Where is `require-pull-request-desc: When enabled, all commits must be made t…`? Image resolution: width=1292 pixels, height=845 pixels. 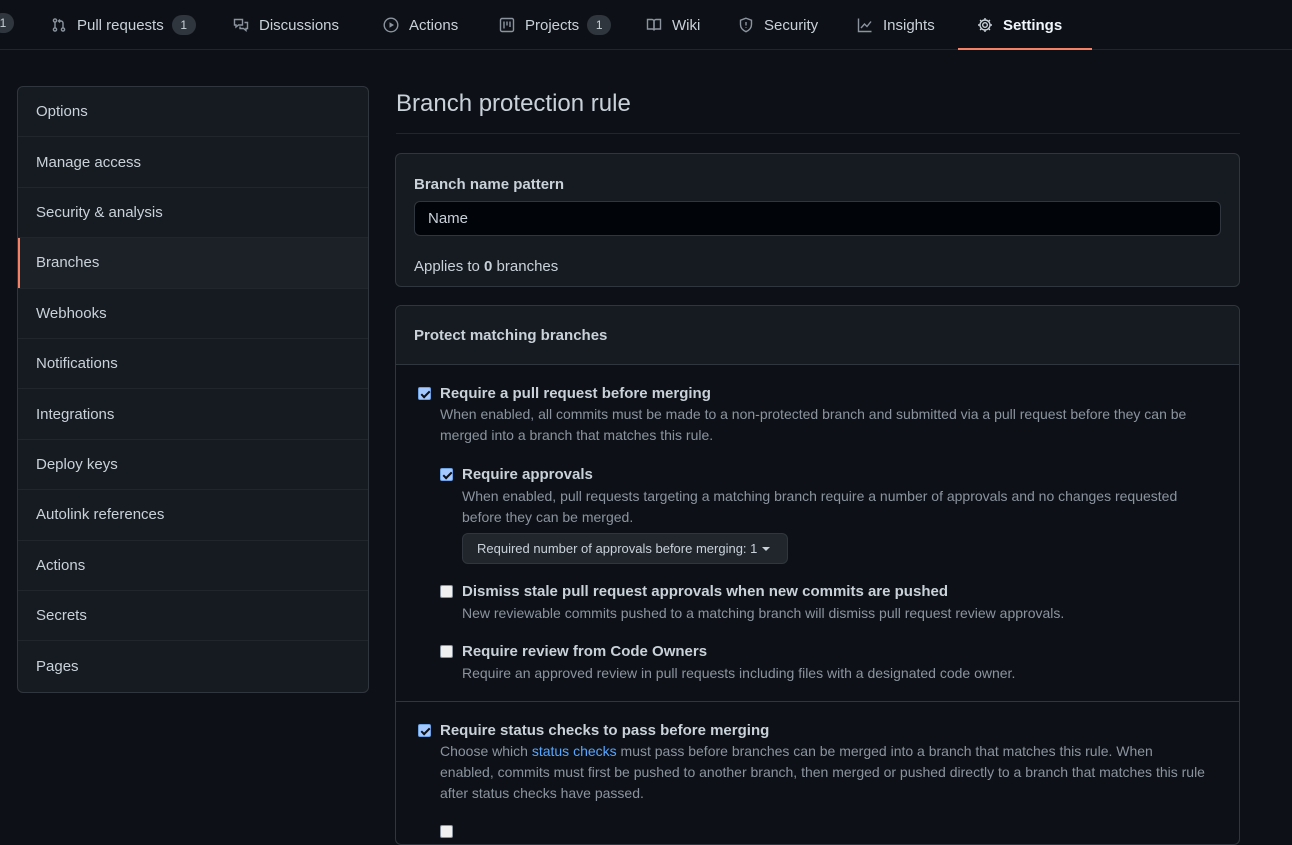 require-pull-request-desc: When enabled, all commits must be made t… is located at coordinates (813, 424).